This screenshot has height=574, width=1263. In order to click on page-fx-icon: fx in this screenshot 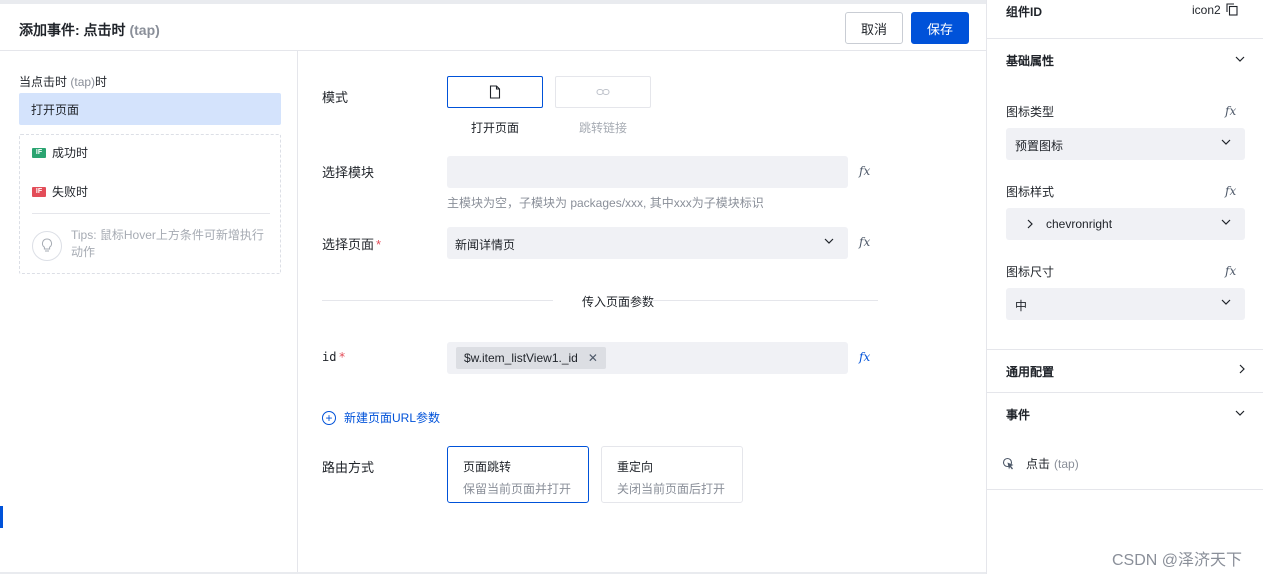, I will do `click(864, 242)`.